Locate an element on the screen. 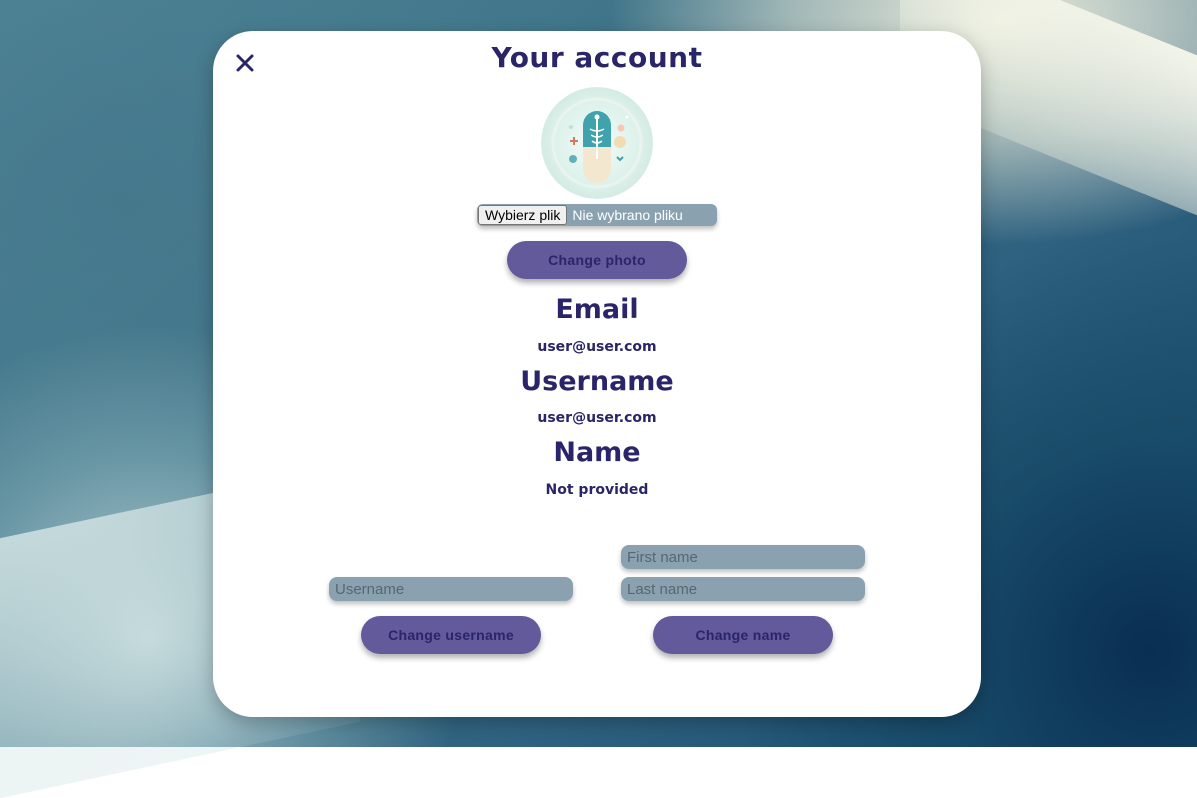 The width and height of the screenshot is (1197, 798). file-status-text: Nie wybrano pliku is located at coordinates (627, 215).